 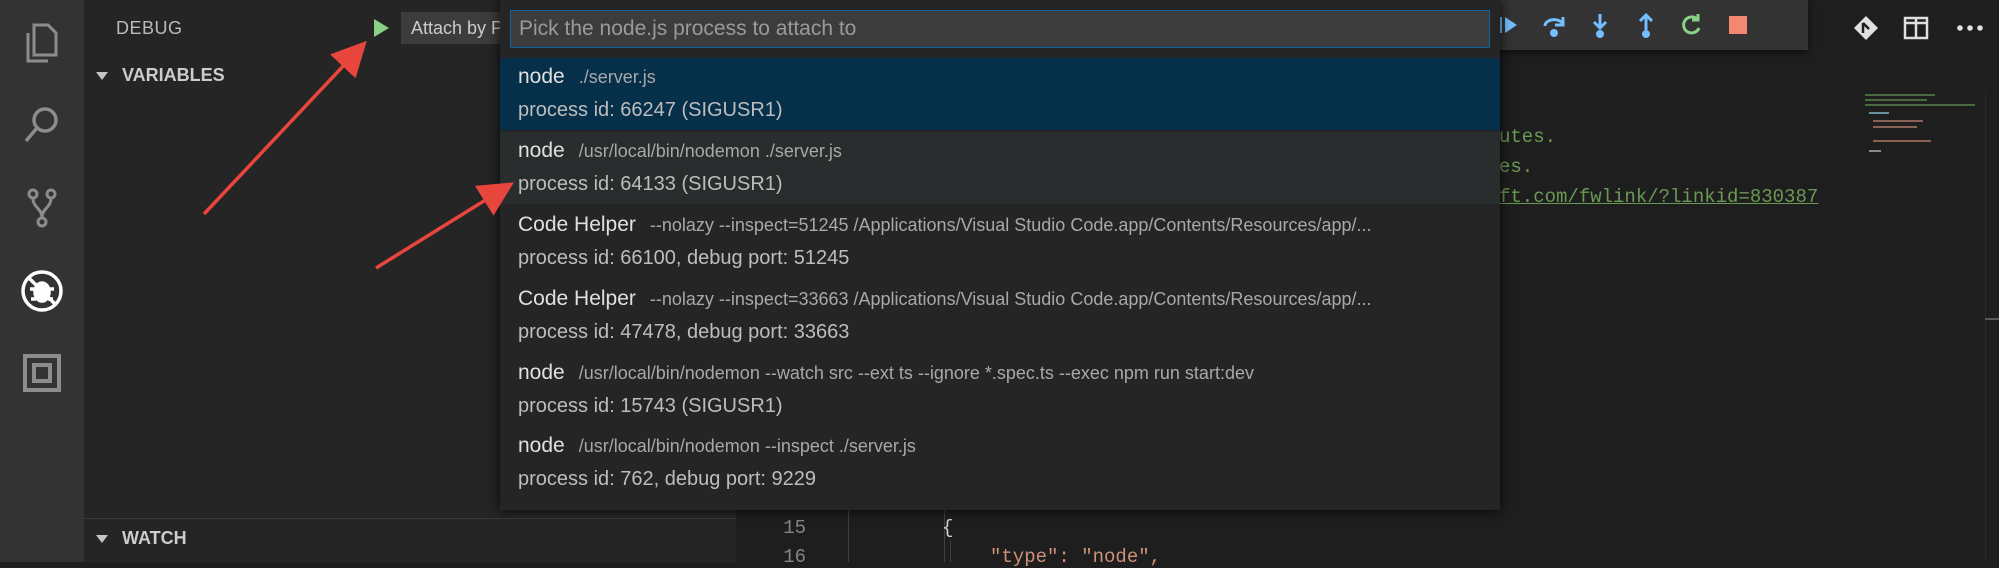 I want to click on stop-icon, so click(x=1738, y=25).